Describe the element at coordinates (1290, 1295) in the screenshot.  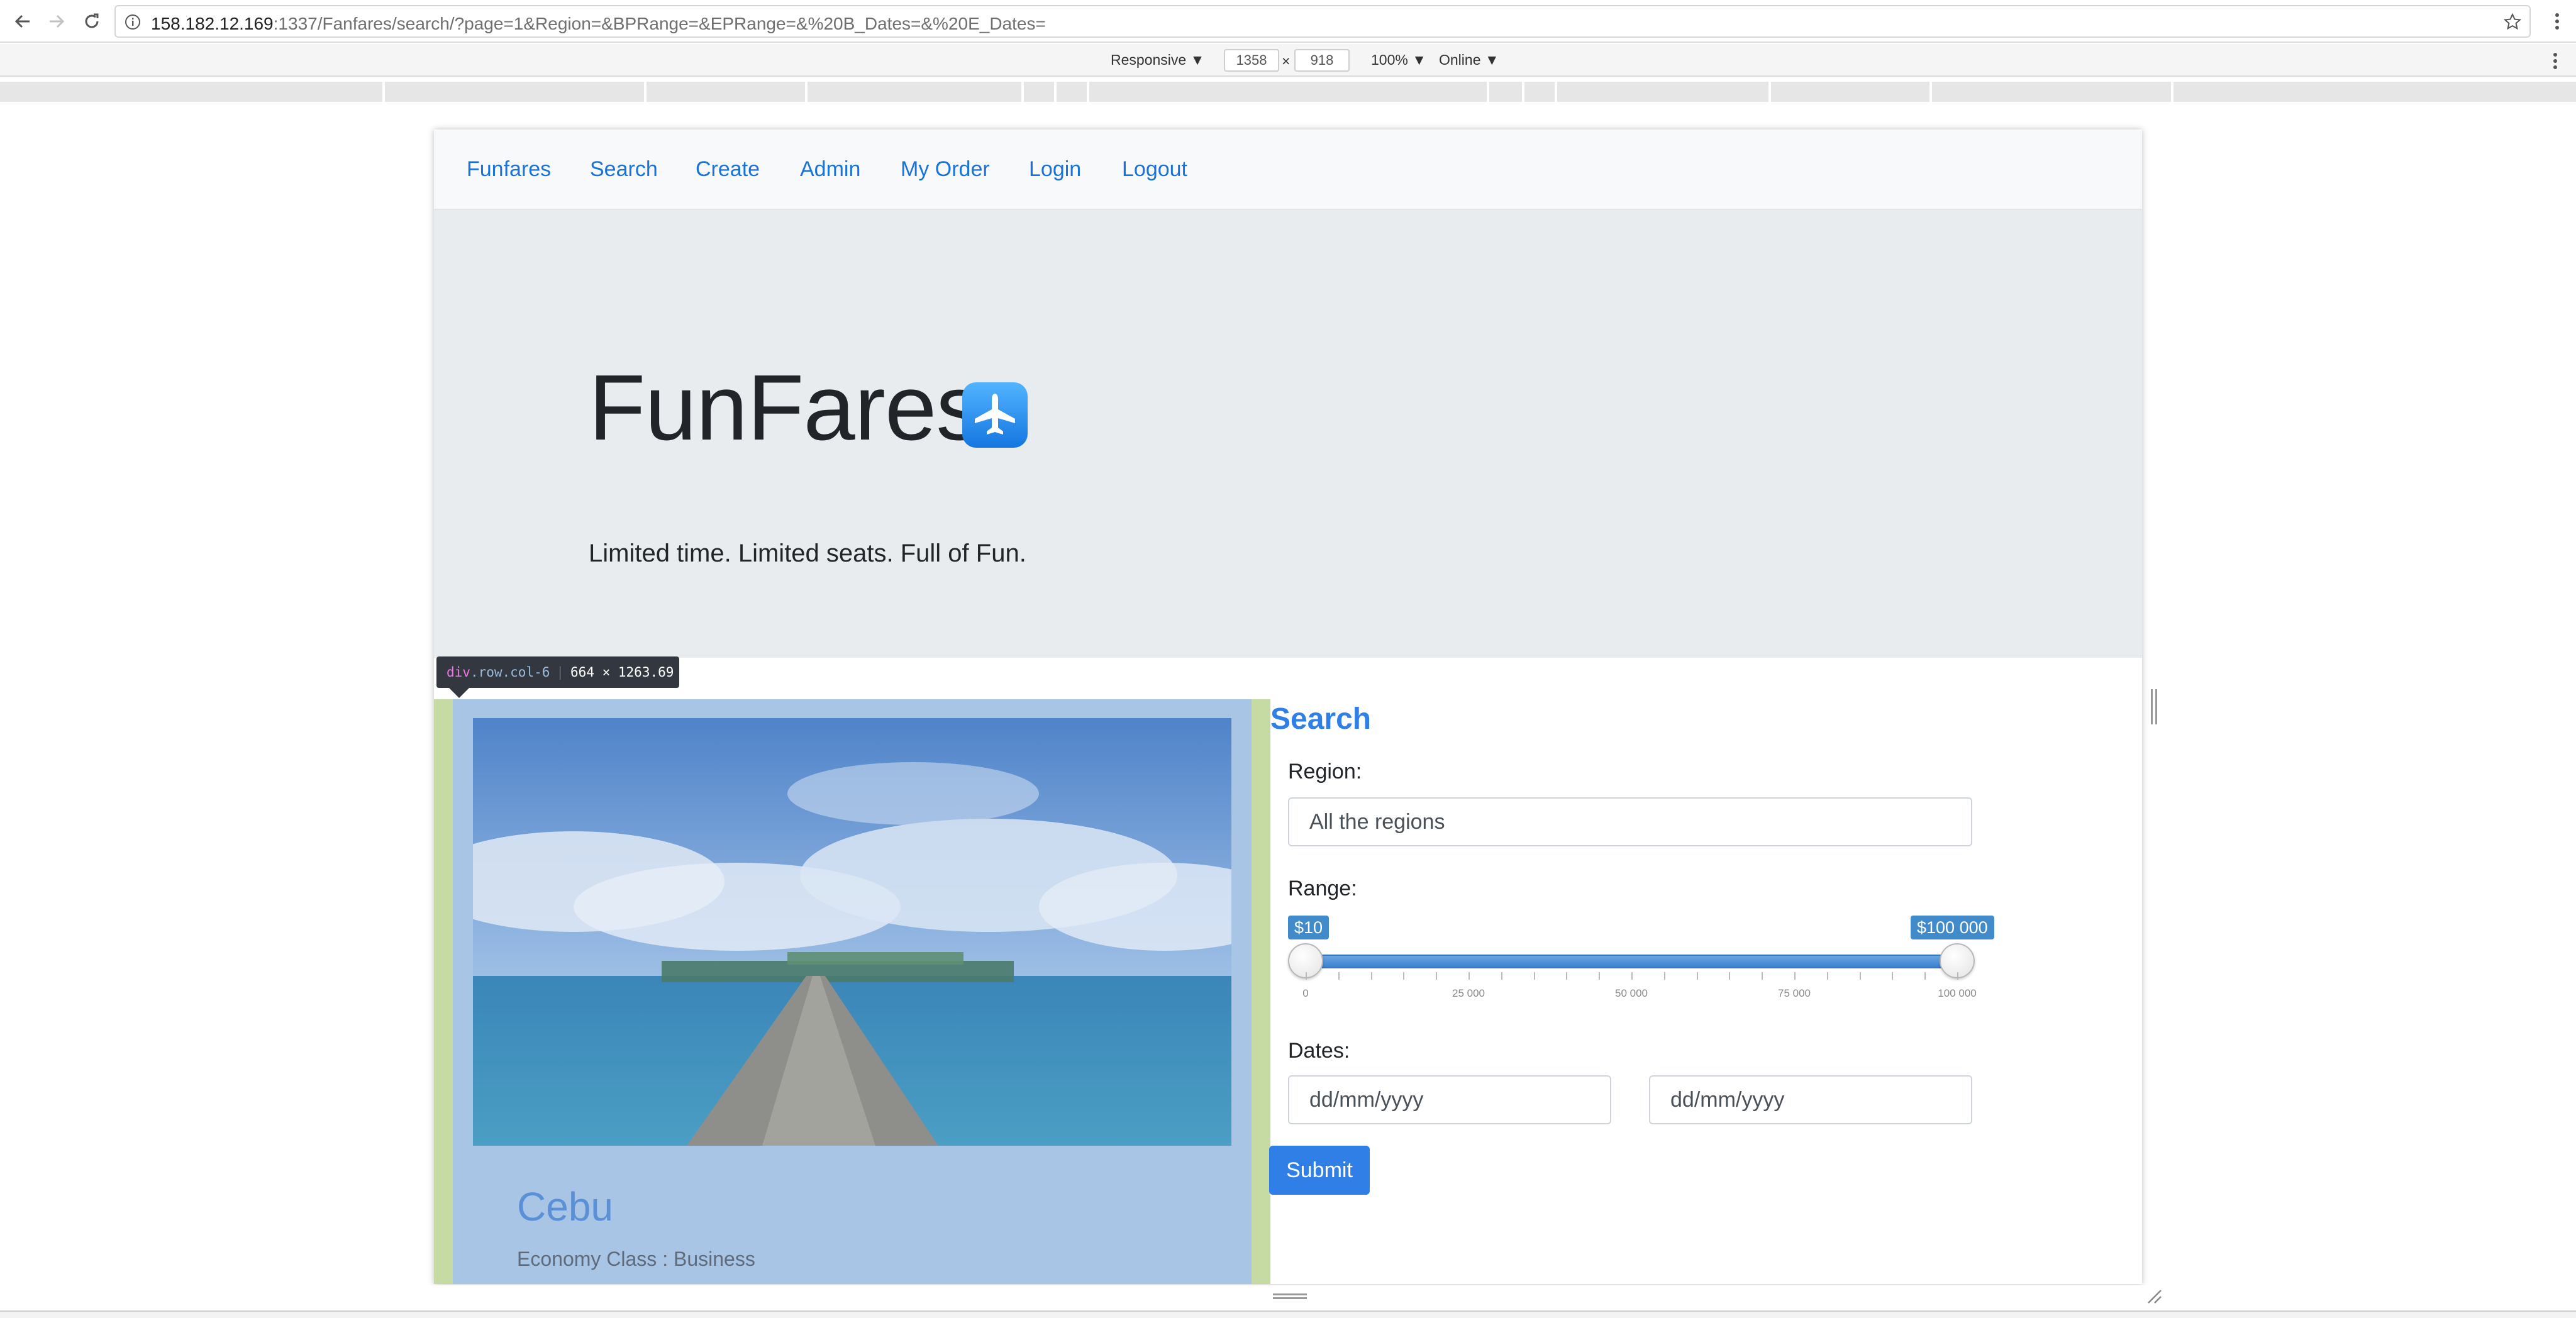
I see `resize-handle-bottom-icon` at that location.